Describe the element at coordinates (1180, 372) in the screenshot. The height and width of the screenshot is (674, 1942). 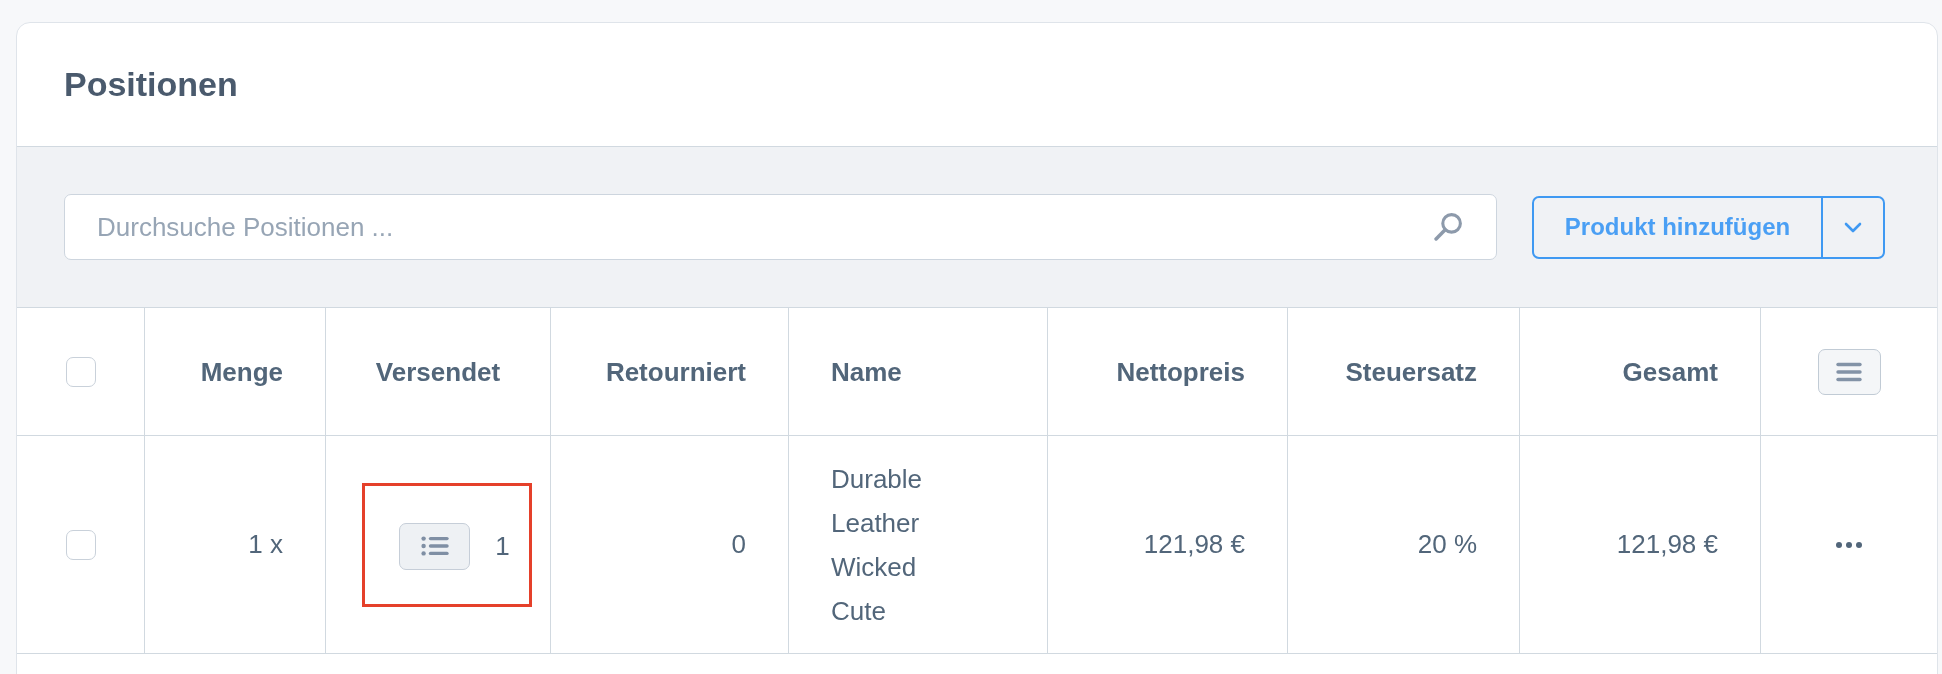
I see `column-header: Nettopreis` at that location.